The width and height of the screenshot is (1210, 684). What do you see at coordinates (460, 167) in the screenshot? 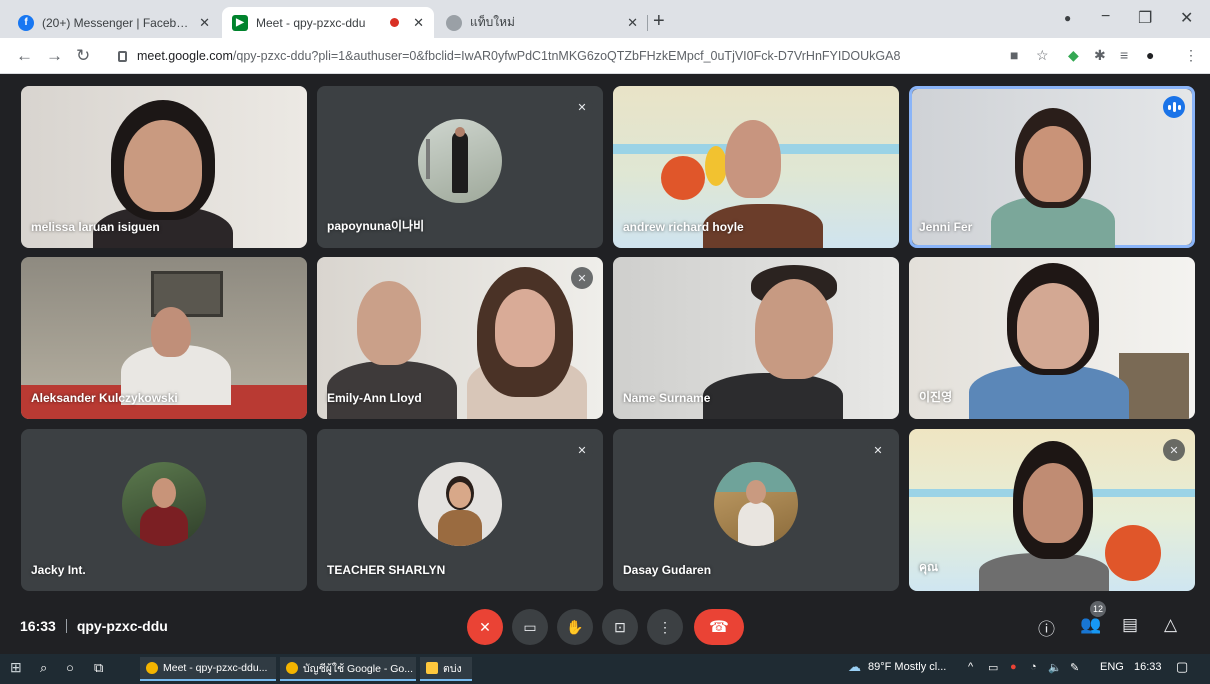
I see `participant-tile: ✕ papoynuna이나비` at bounding box center [460, 167].